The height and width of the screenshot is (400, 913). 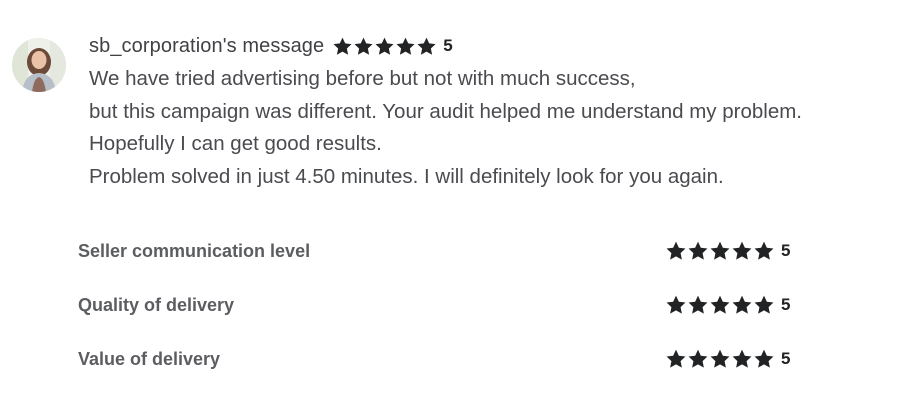 What do you see at coordinates (149, 358) in the screenshot?
I see `rating-label: Value of delivery` at bounding box center [149, 358].